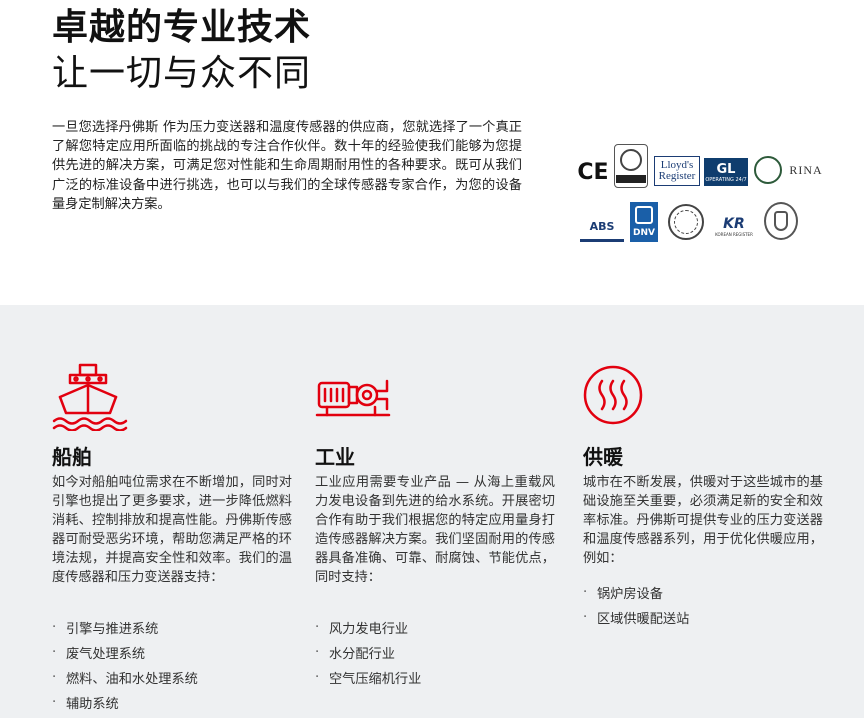  I want to click on ship-icon, so click(90, 397).